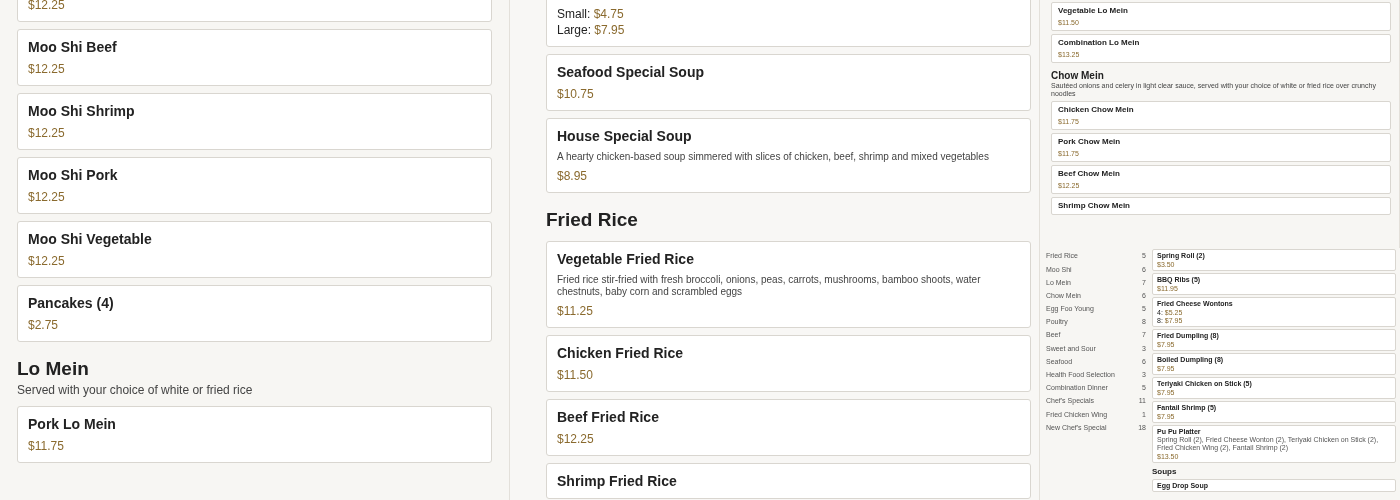  I want to click on item-description: Fried rice stir-fried with fresh broccoli, onions, peas, carrots, mushrooms, bamboo shoots, water chestnuts, baby corn and scrambled eggs, so click(769, 286).